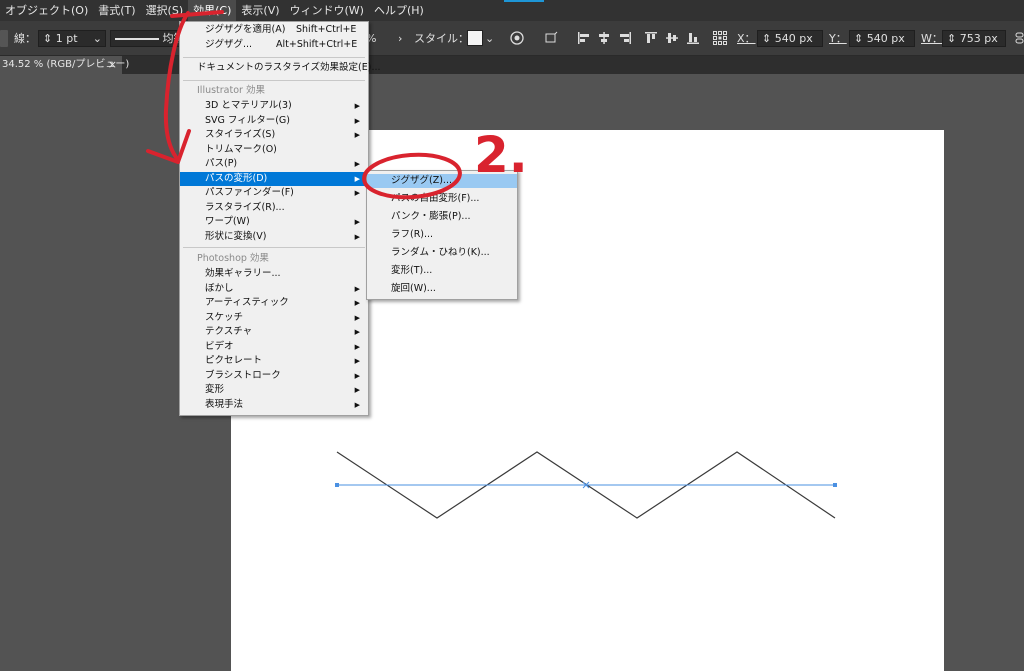 The image size is (1024, 671). What do you see at coordinates (247, 302) in the screenshot?
I see `menu-item-label: アーティスティック` at bounding box center [247, 302].